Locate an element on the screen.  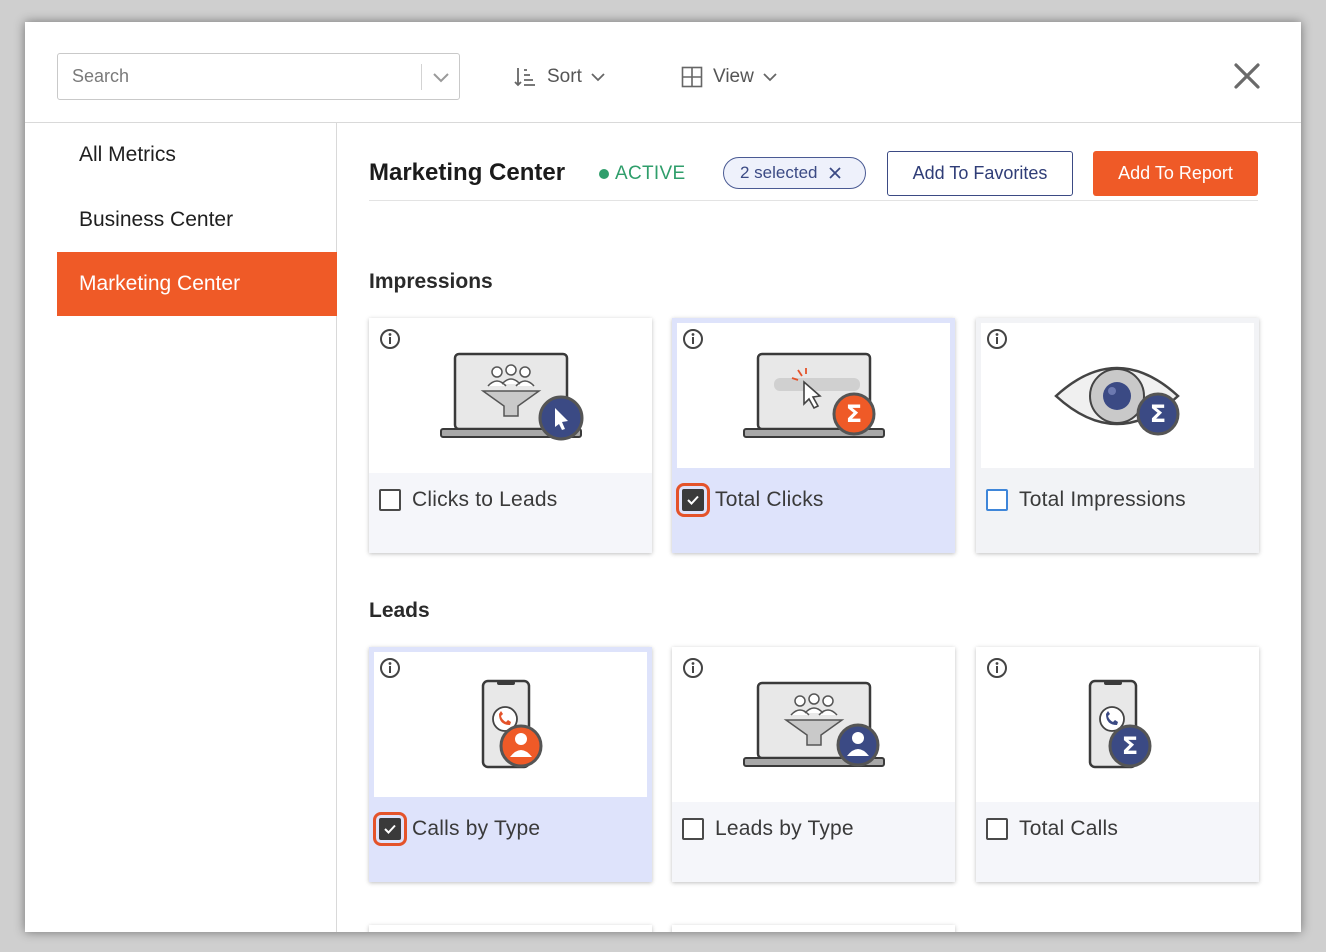
selected-chip: 2 selected is located at coordinates (794, 173).